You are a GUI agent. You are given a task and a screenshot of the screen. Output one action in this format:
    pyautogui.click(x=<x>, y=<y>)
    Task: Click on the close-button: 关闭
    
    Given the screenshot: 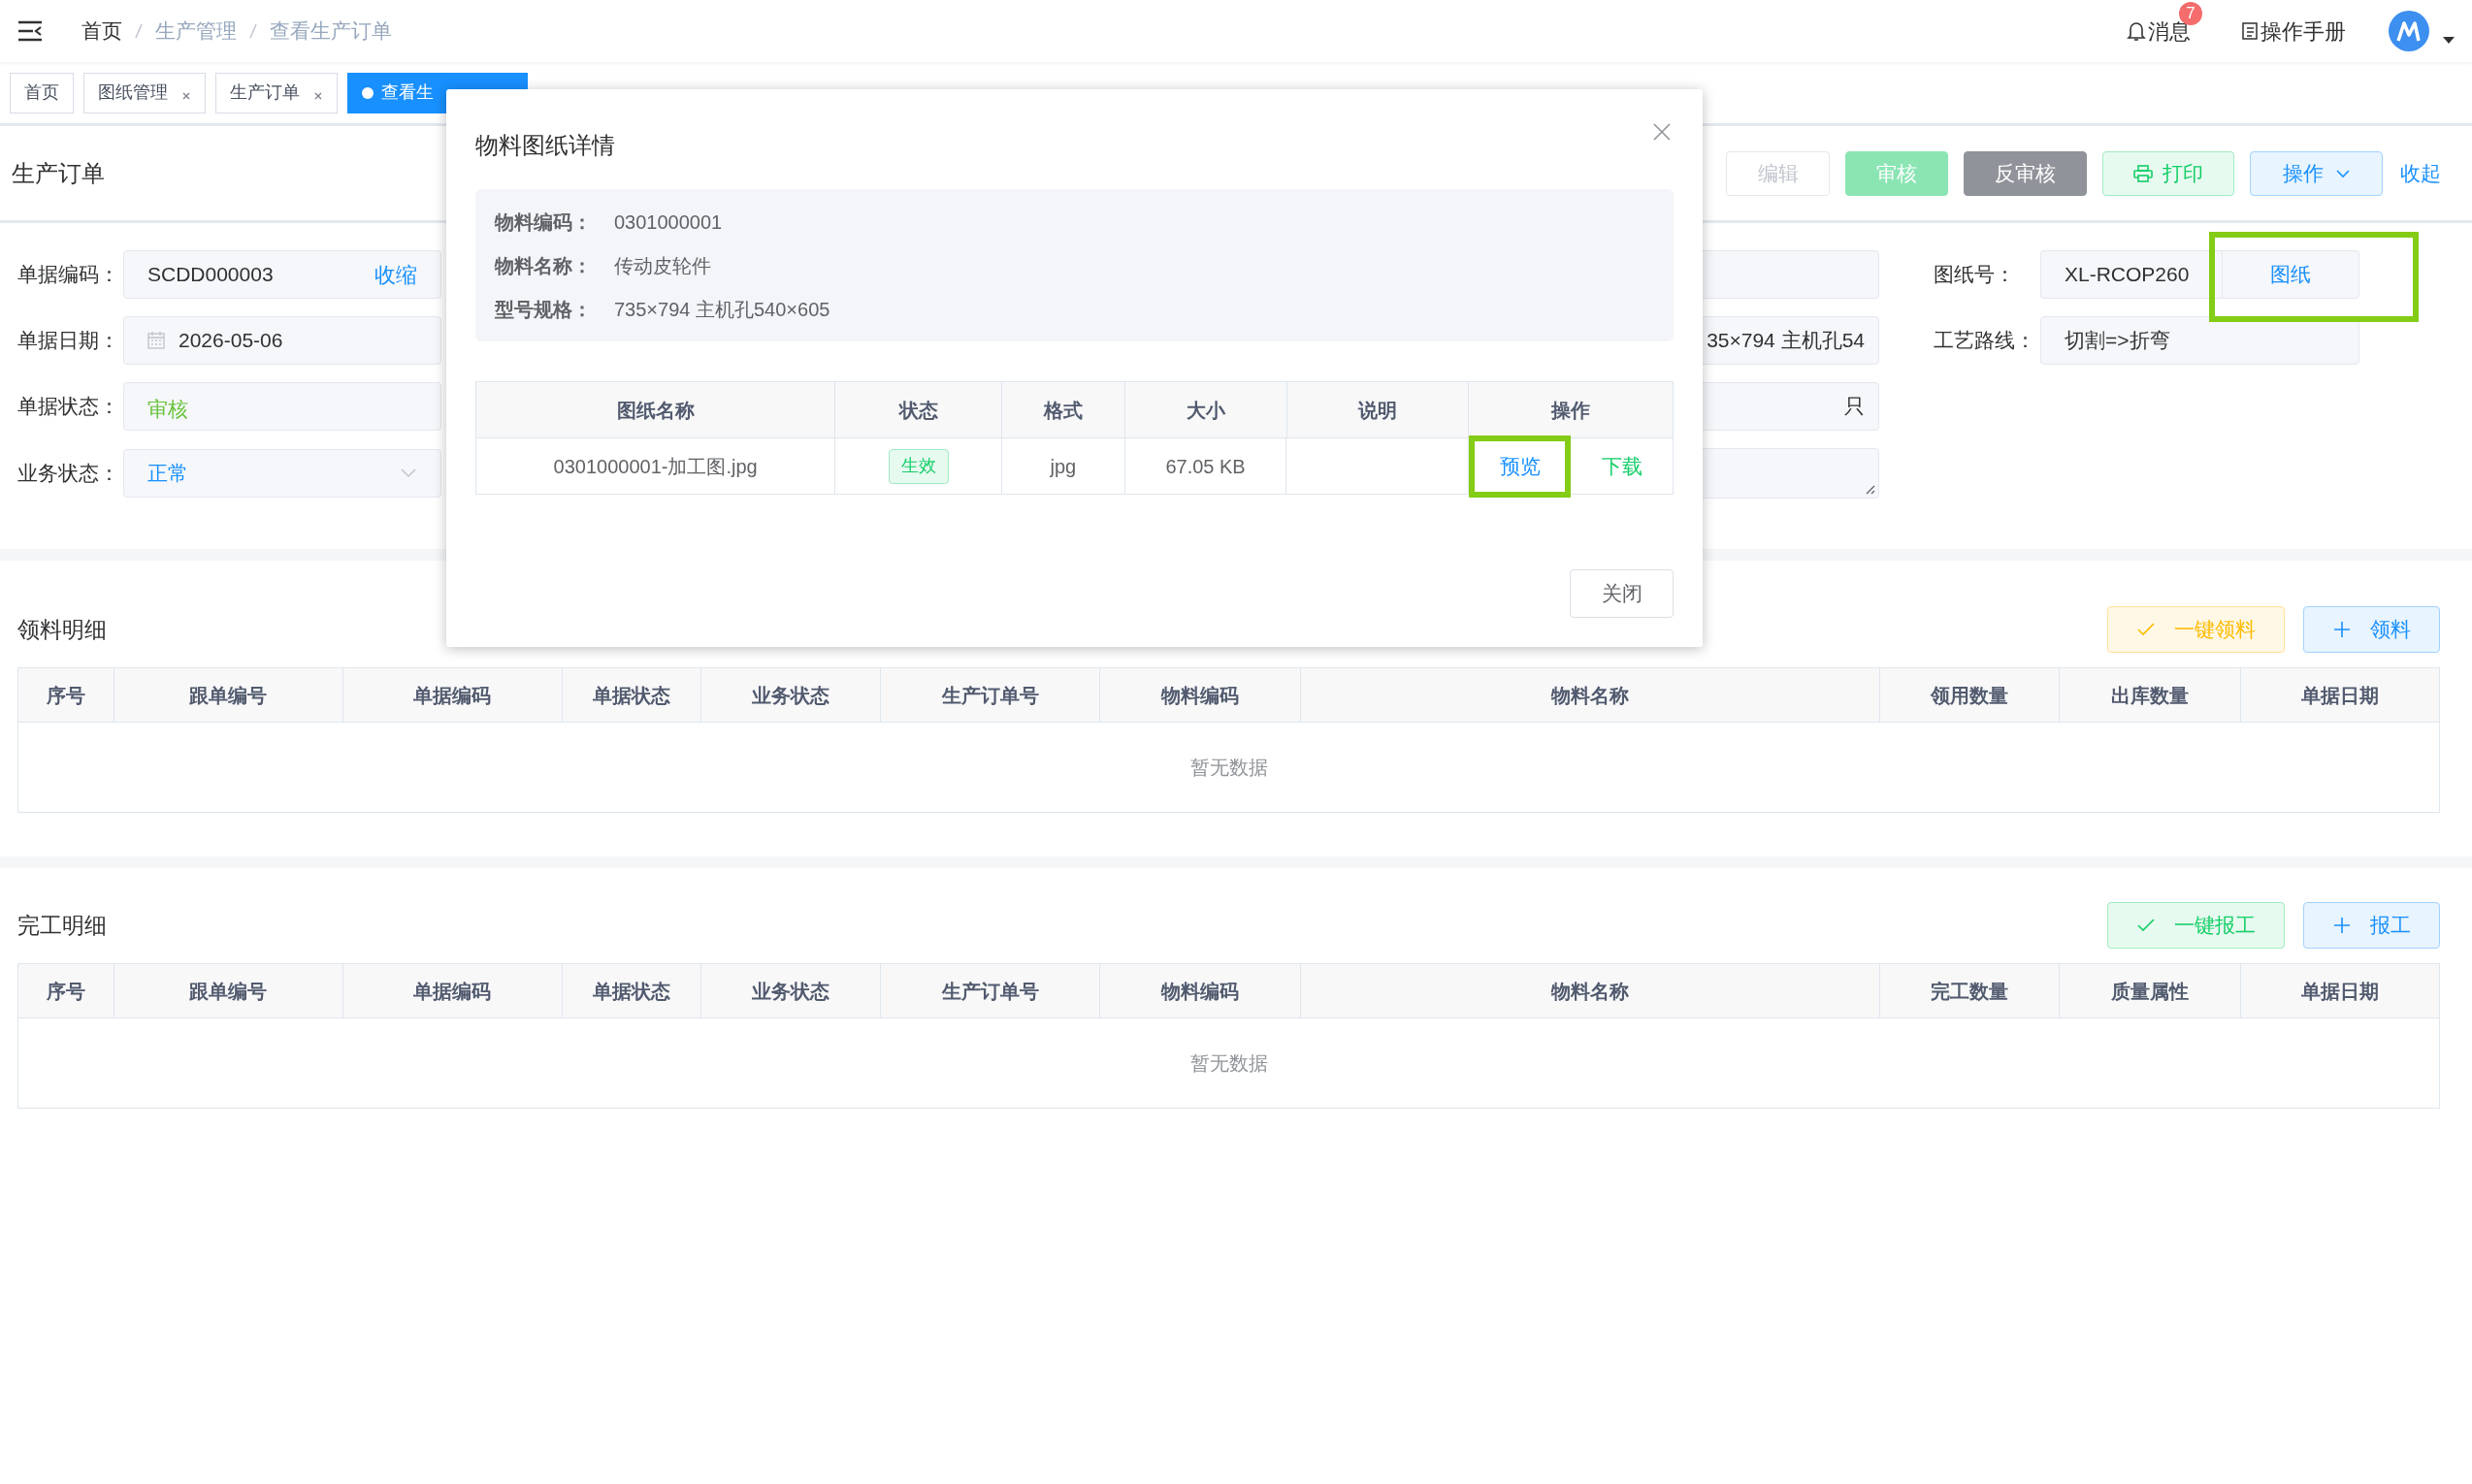 What is the action you would take?
    pyautogui.click(x=1622, y=593)
    